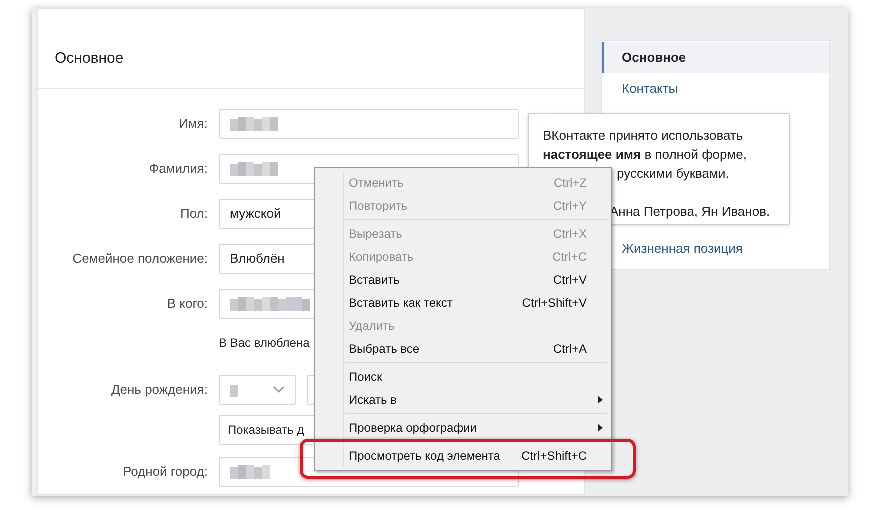  What do you see at coordinates (643, 136) in the screenshot?
I see `tooltip-text: ВКонтакте принято использовать` at bounding box center [643, 136].